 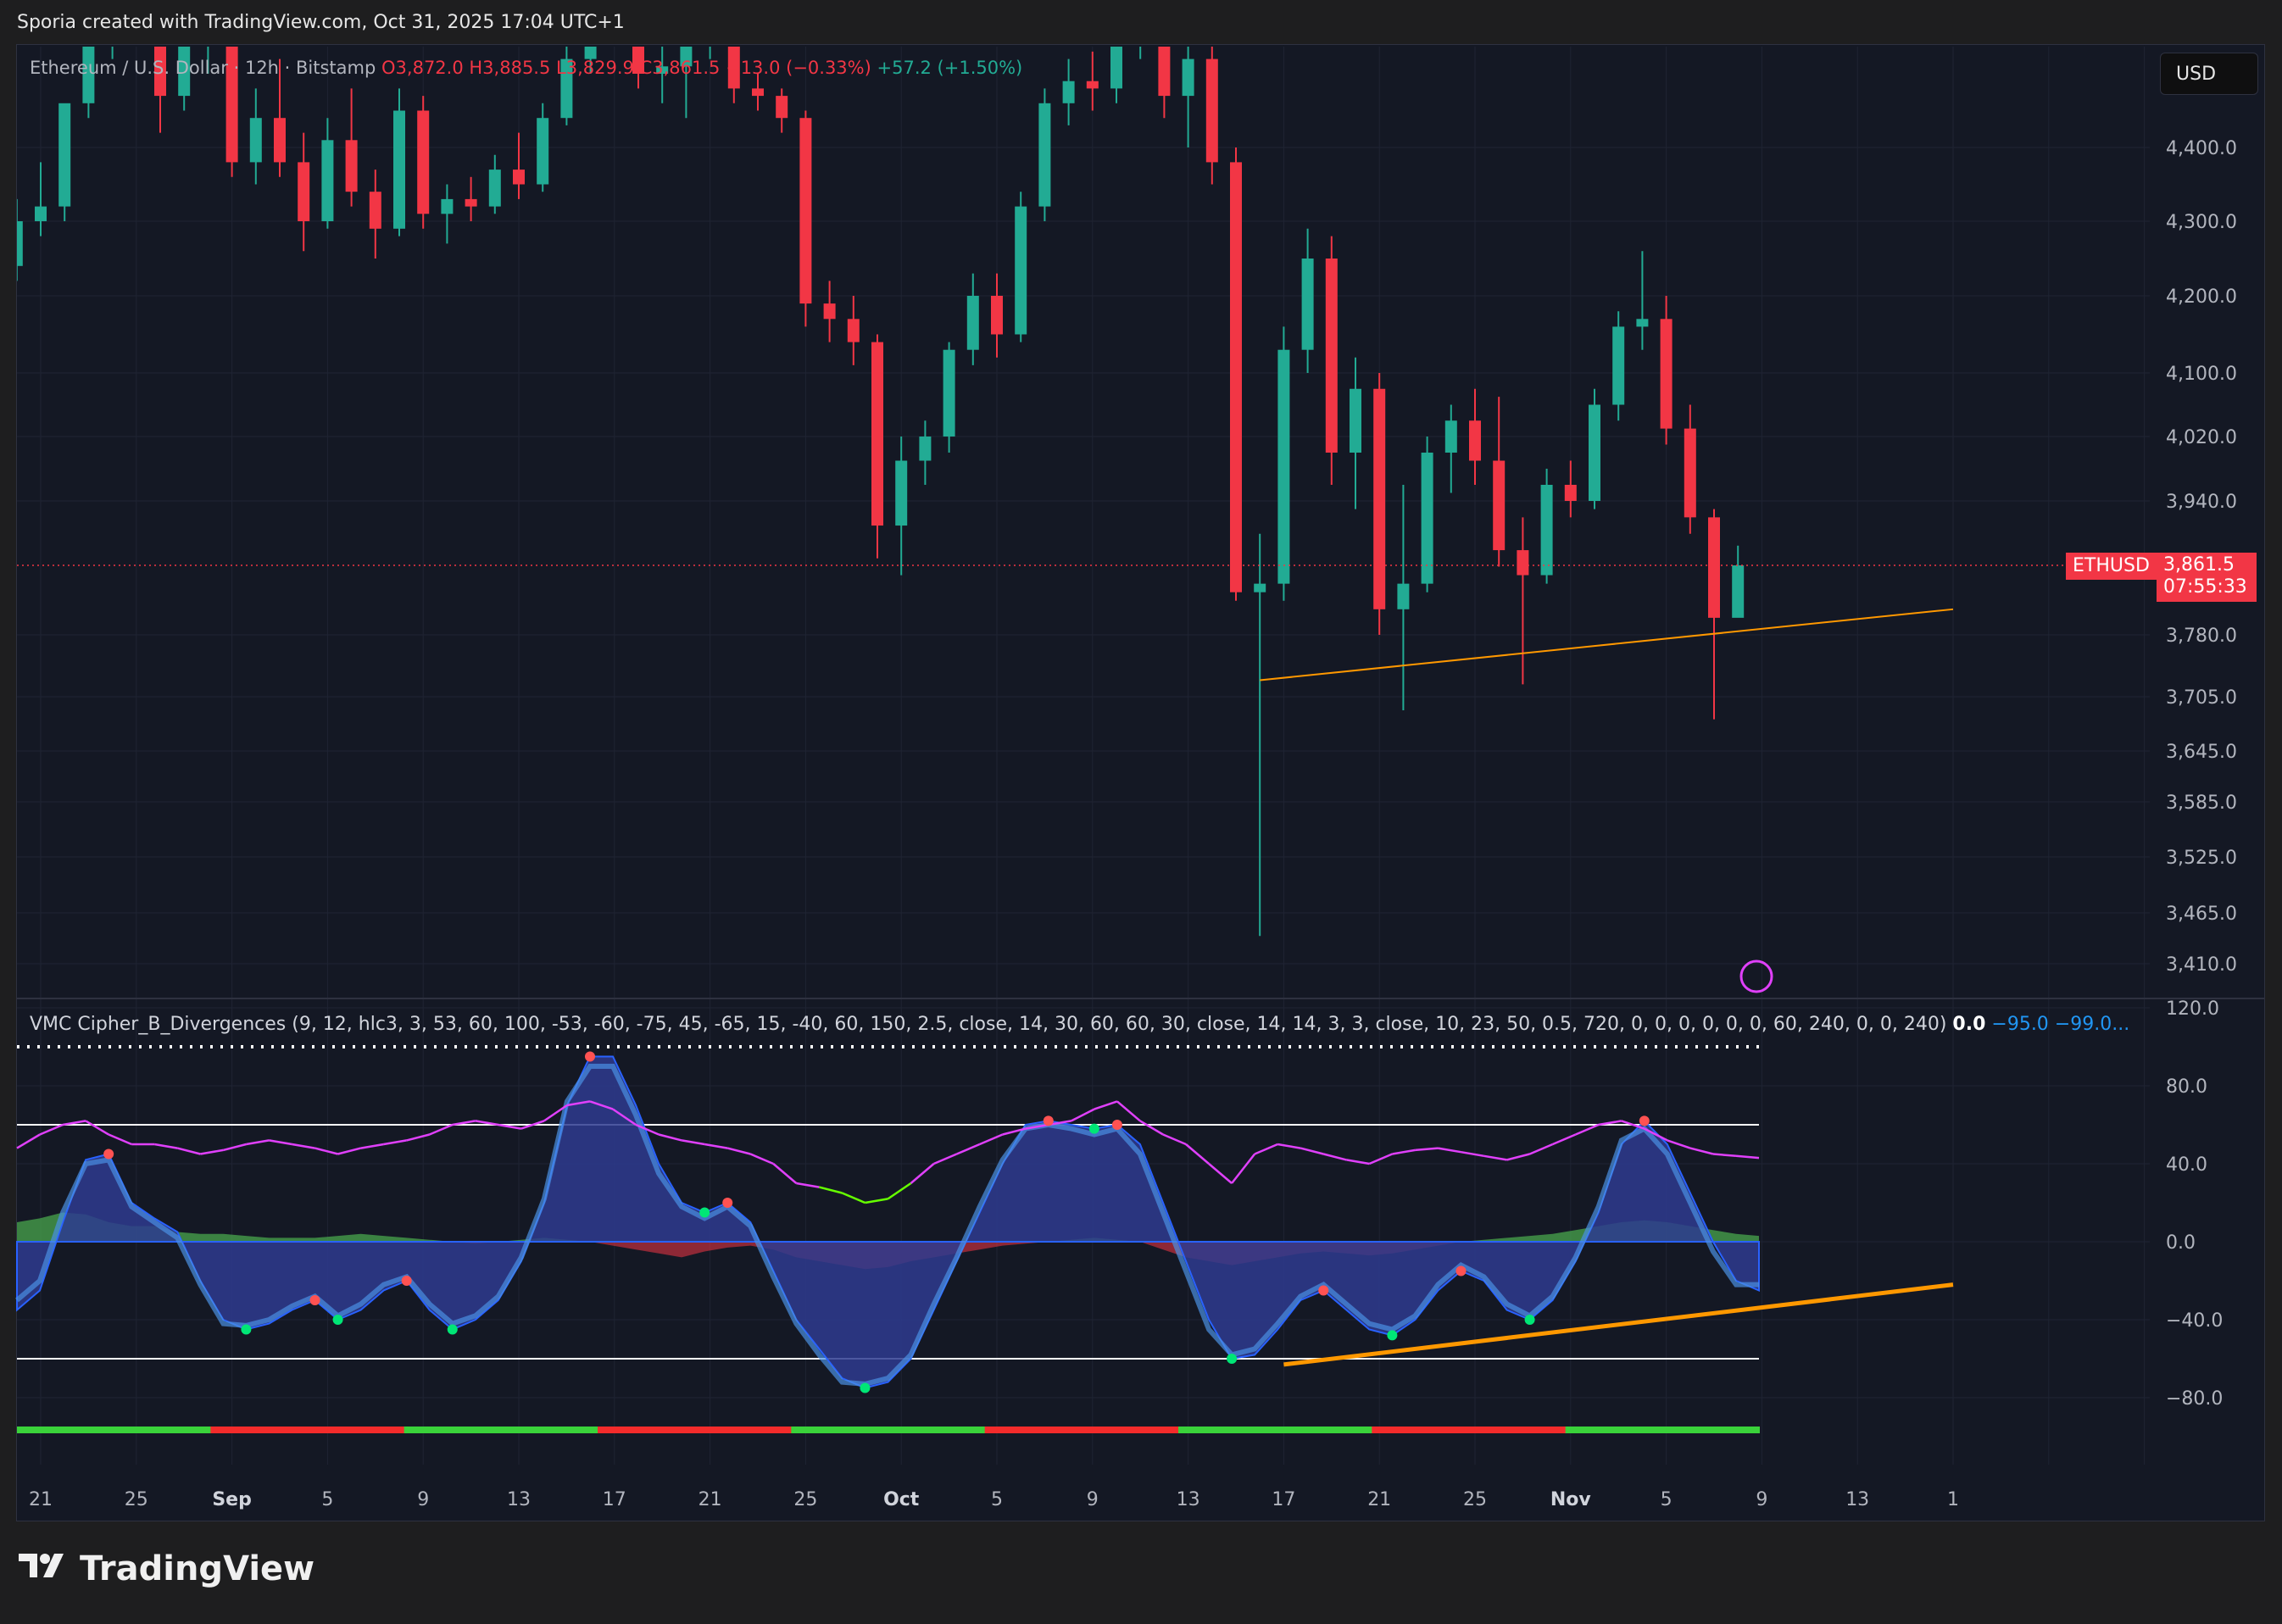 I want to click on price-axis-label: 3,705.0, so click(x=2201, y=698).